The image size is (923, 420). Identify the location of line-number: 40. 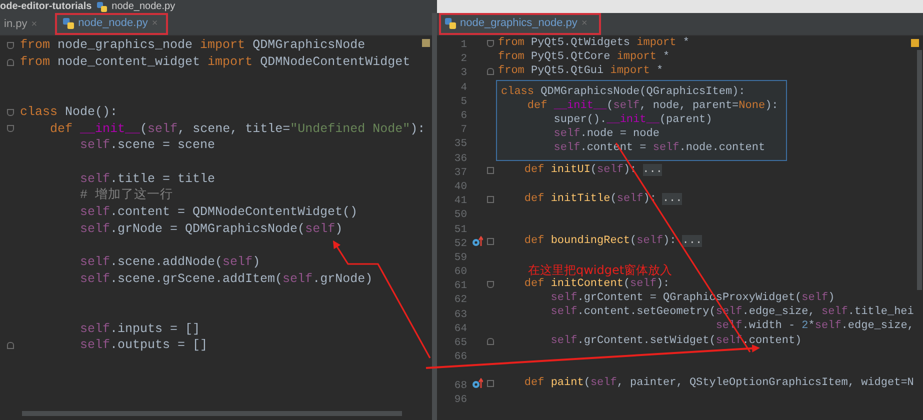
(460, 186).